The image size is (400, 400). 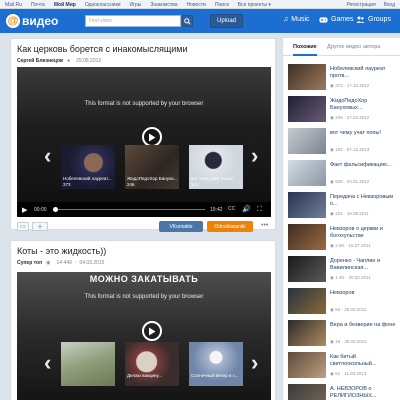 What do you see at coordinates (24, 210) in the screenshot?
I see `play-small-icon: ▶` at bounding box center [24, 210].